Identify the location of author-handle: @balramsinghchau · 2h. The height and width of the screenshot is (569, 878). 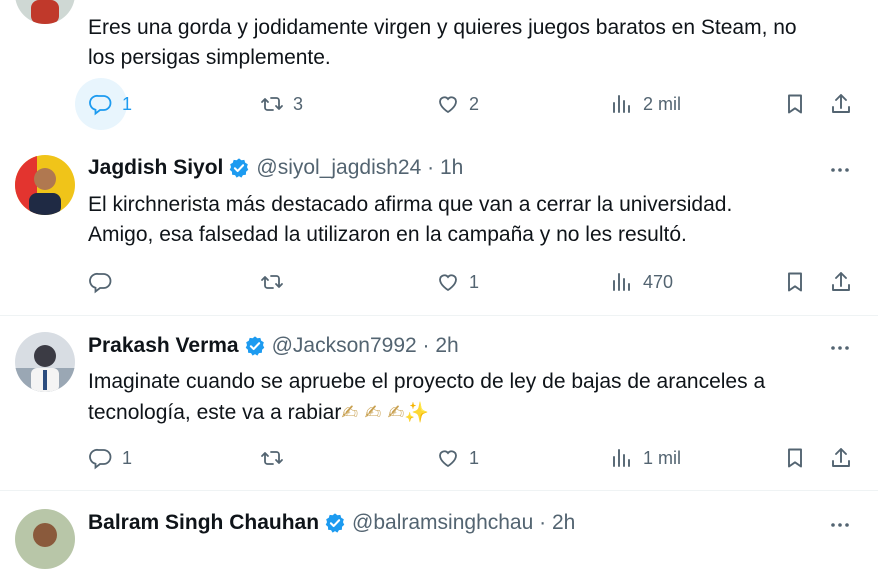
(463, 523).